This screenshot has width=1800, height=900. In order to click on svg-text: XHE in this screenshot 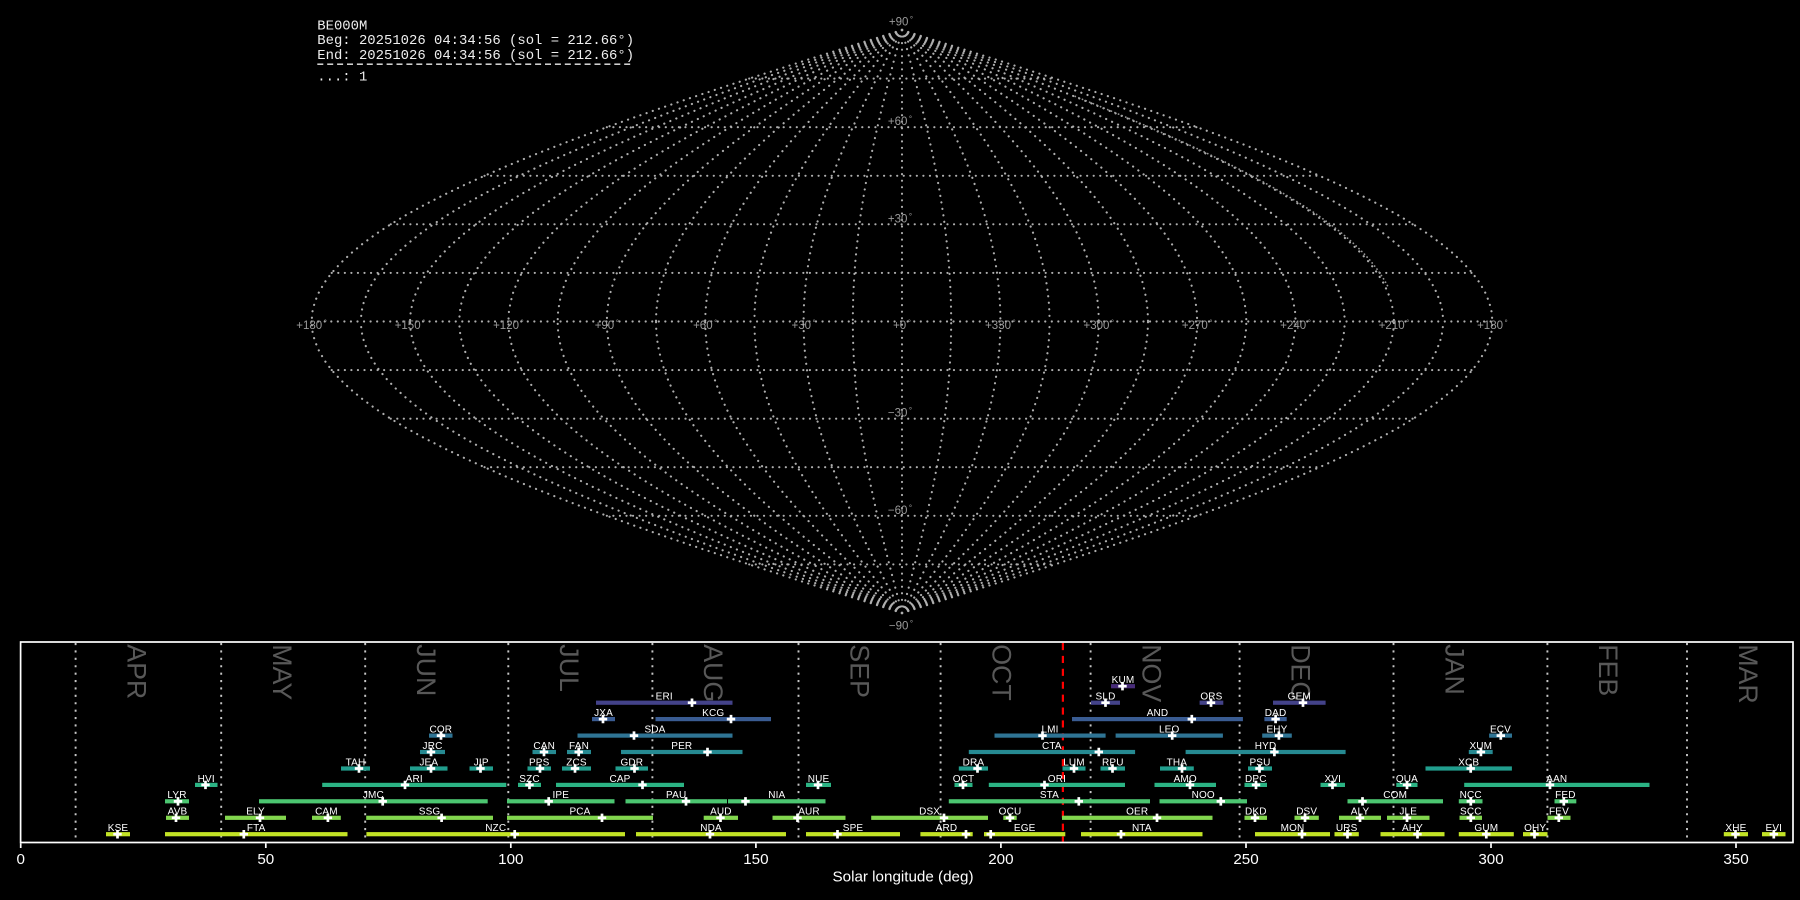, I will do `click(1735, 828)`.